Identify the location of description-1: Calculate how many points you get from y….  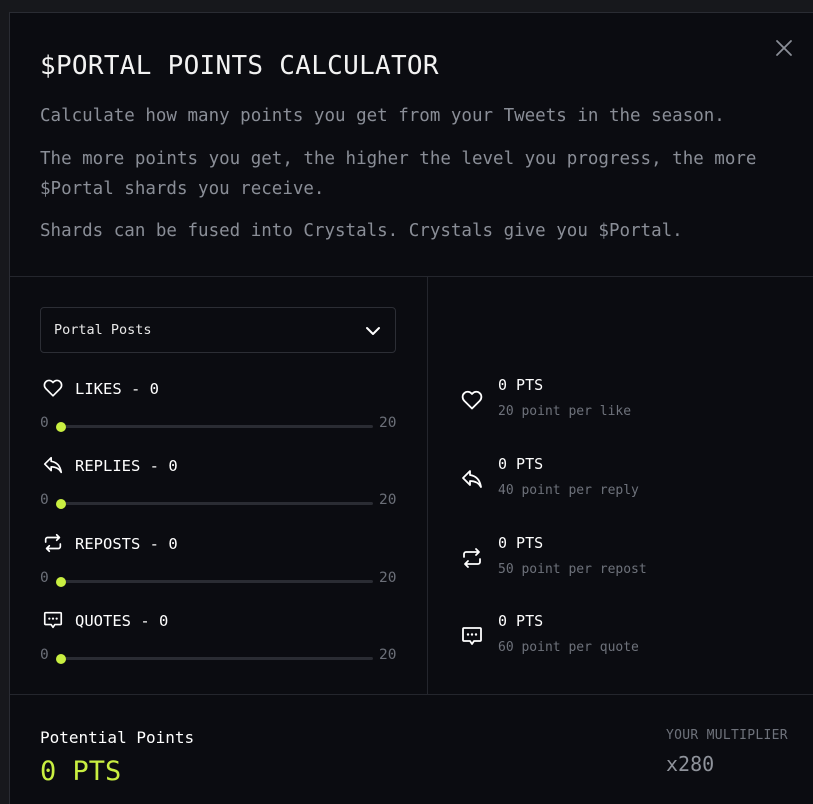
(382, 116).